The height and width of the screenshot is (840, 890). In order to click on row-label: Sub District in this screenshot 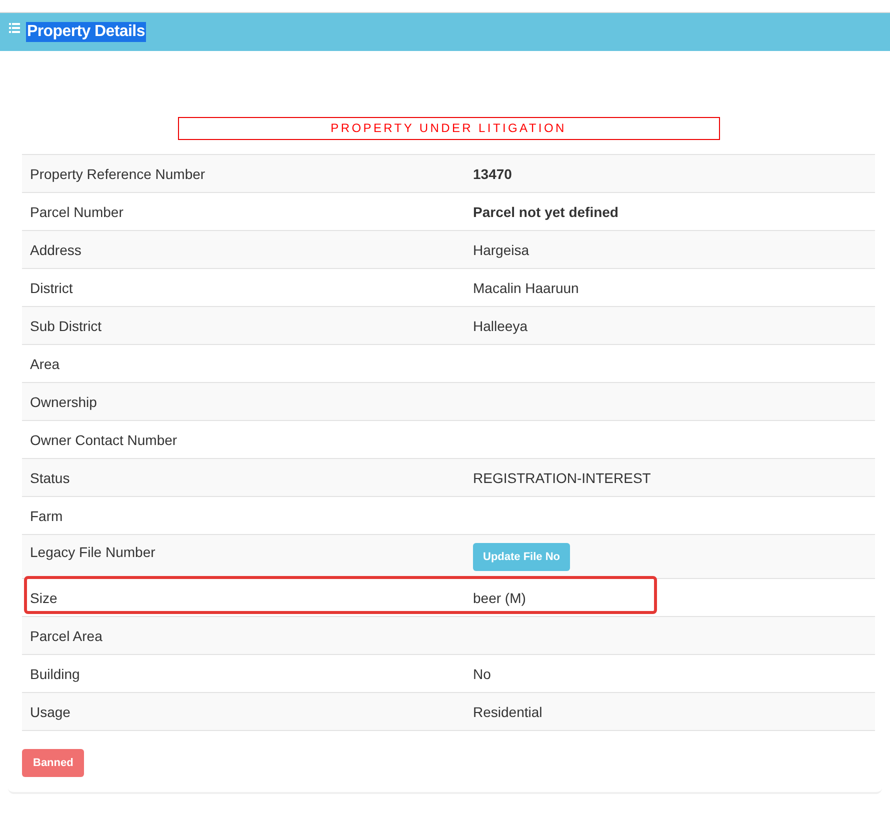, I will do `click(66, 326)`.